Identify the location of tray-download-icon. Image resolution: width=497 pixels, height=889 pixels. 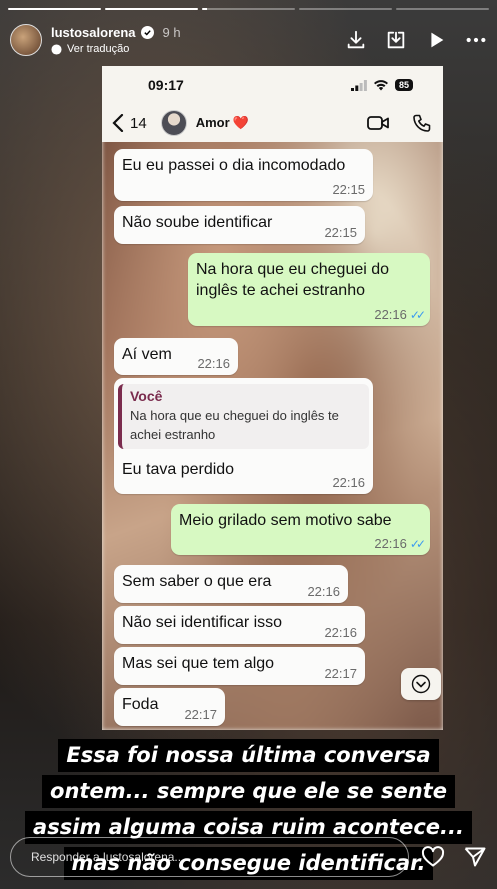
(396, 40).